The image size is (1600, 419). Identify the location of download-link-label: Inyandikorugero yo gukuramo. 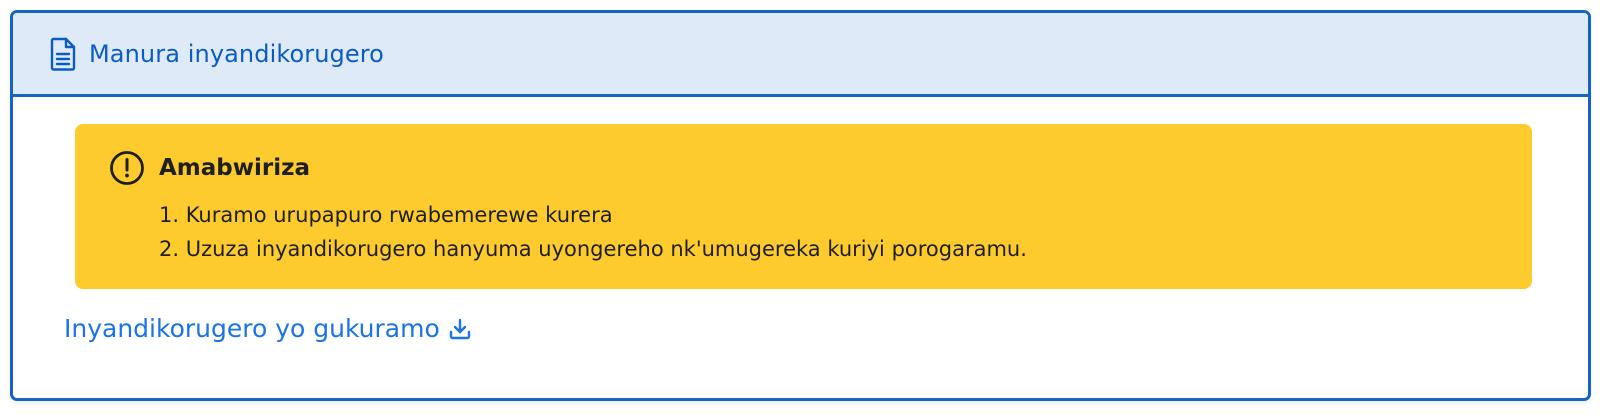
(252, 328).